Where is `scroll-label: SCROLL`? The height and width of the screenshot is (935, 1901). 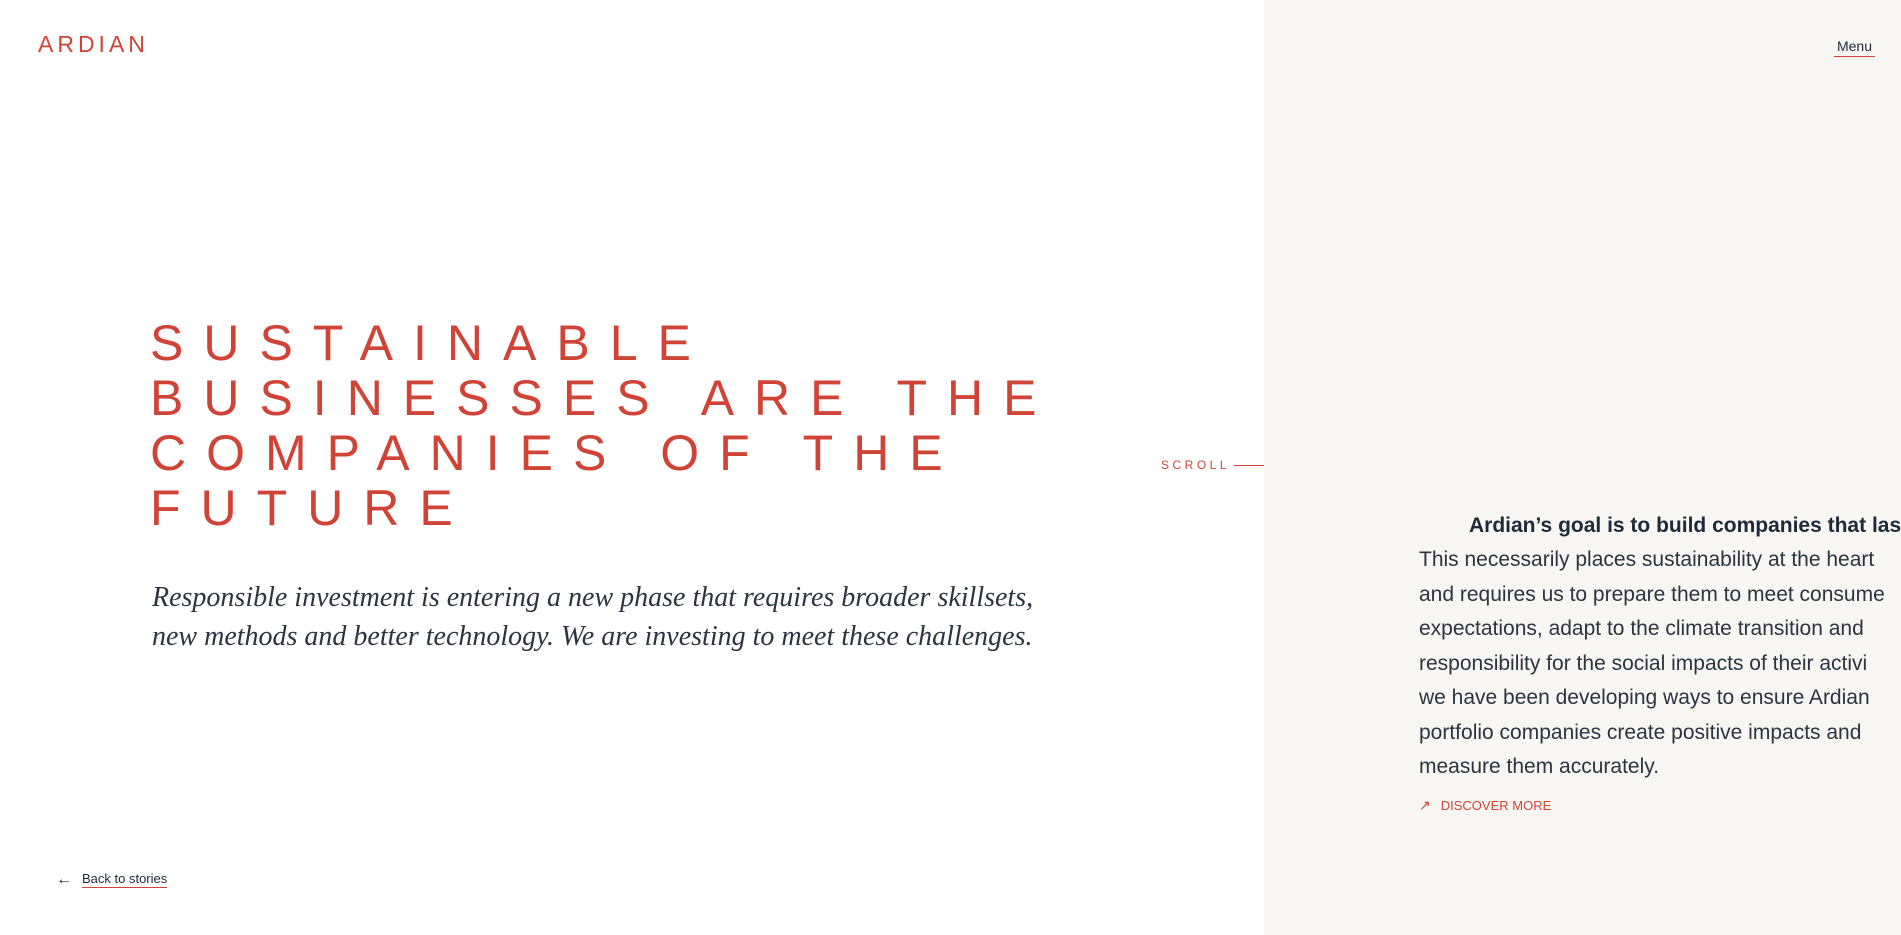
scroll-label: SCROLL is located at coordinates (1196, 465).